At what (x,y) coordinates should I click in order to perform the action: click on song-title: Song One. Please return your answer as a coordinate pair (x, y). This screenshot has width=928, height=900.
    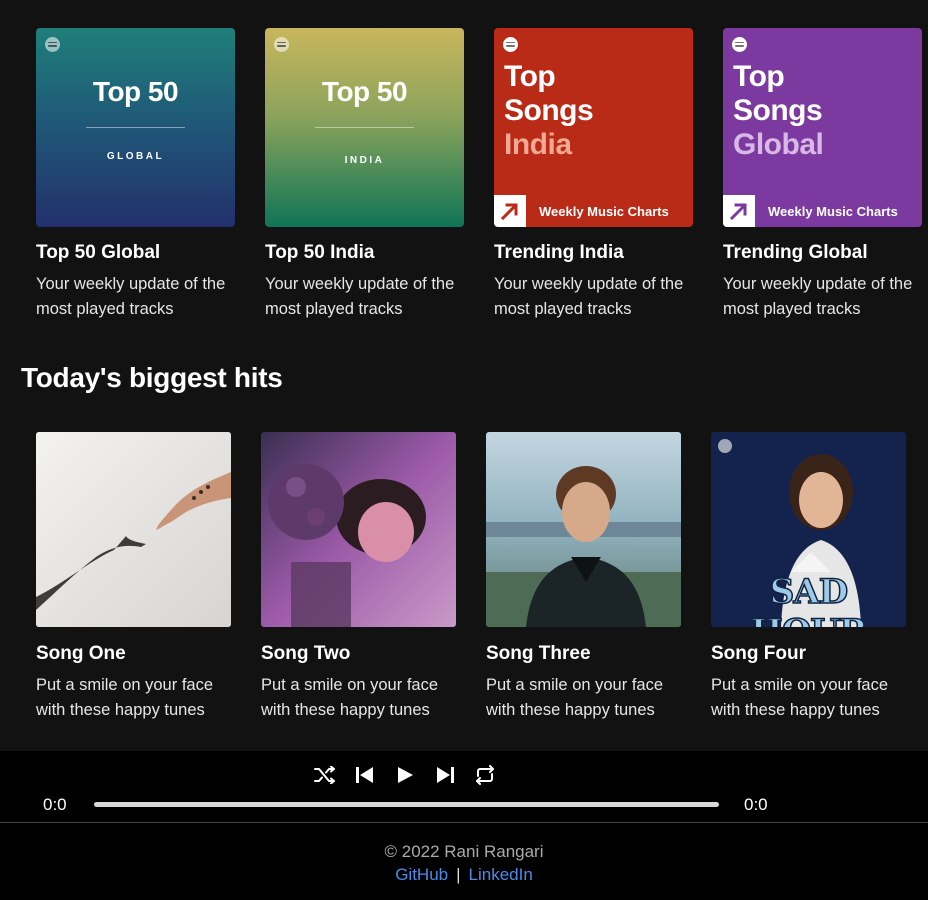
    Looking at the image, I should click on (133, 654).